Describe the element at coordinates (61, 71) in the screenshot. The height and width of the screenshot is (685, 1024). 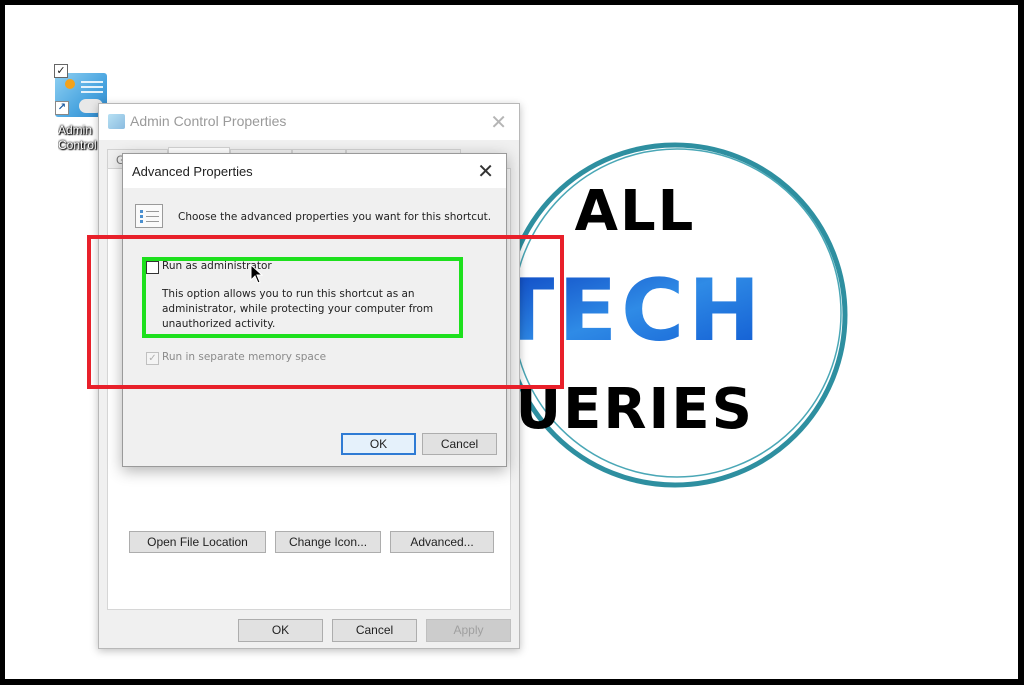
I see `selection-checkbox: ✓` at that location.